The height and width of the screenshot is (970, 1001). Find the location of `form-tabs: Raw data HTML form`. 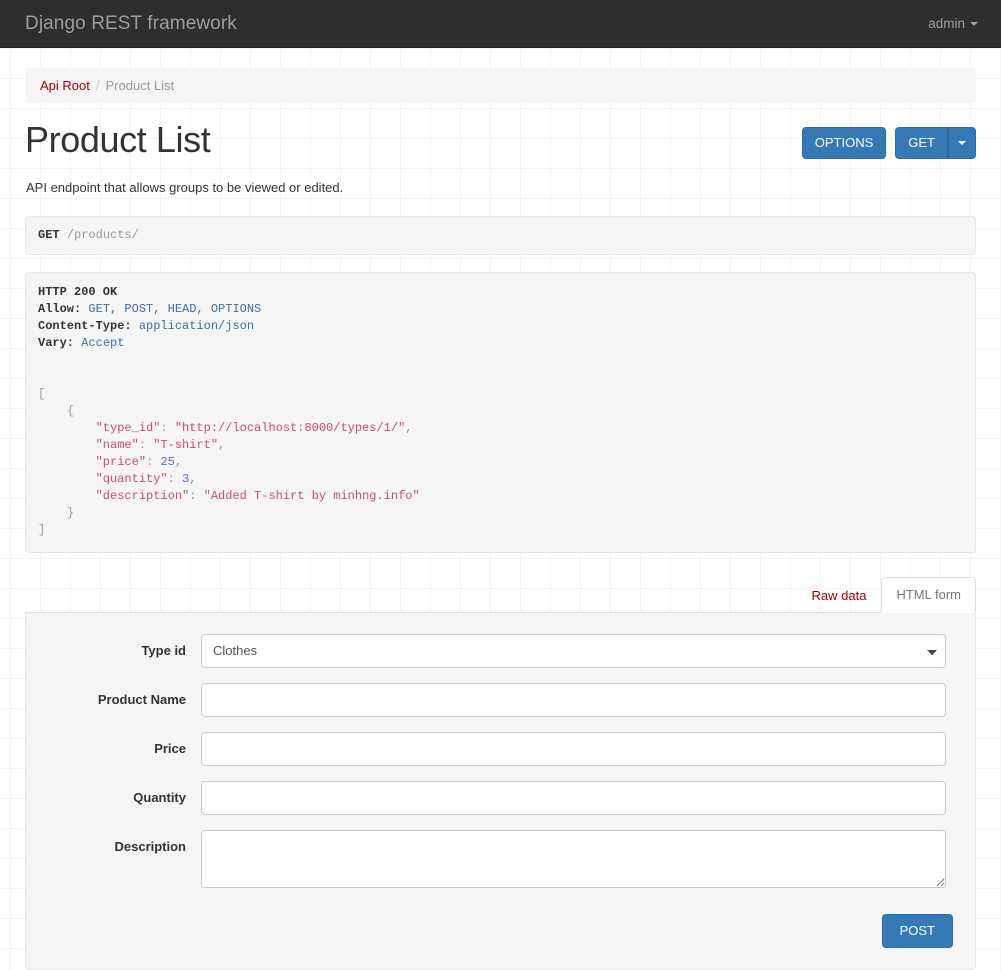

form-tabs: Raw data HTML form is located at coordinates (500, 595).